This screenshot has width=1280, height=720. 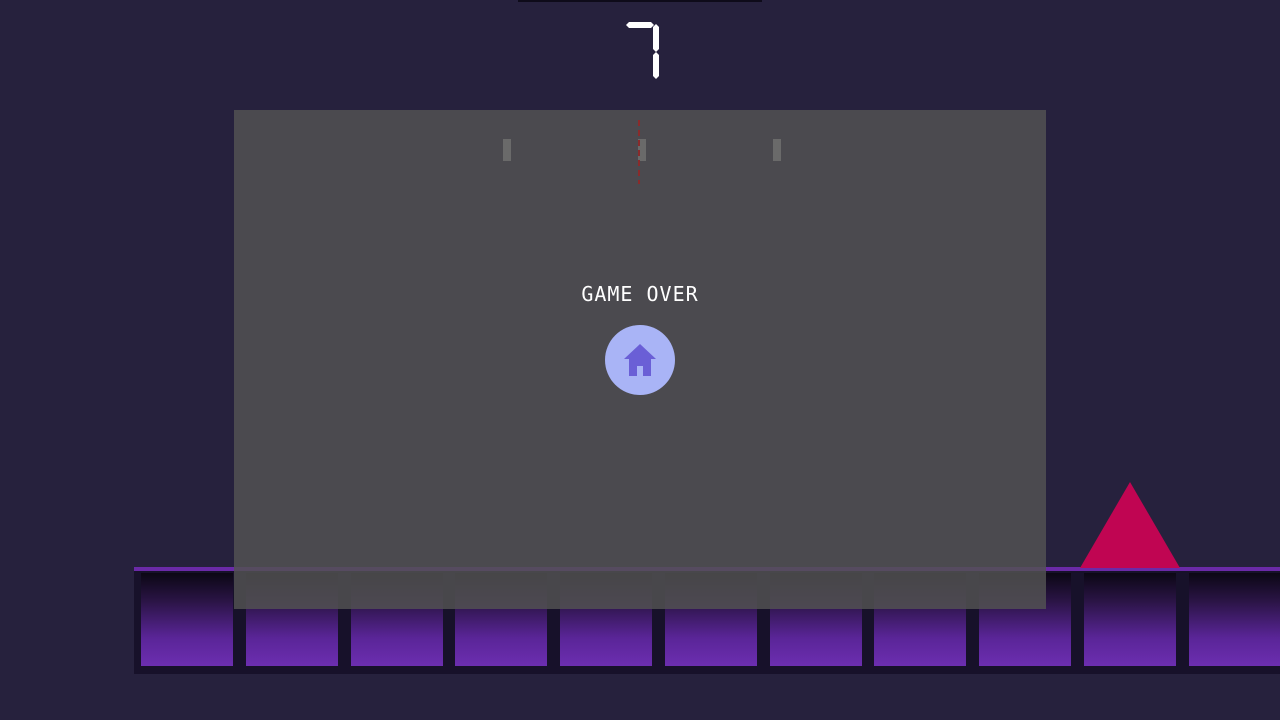 I want to click on top-bar, so click(x=640, y=1).